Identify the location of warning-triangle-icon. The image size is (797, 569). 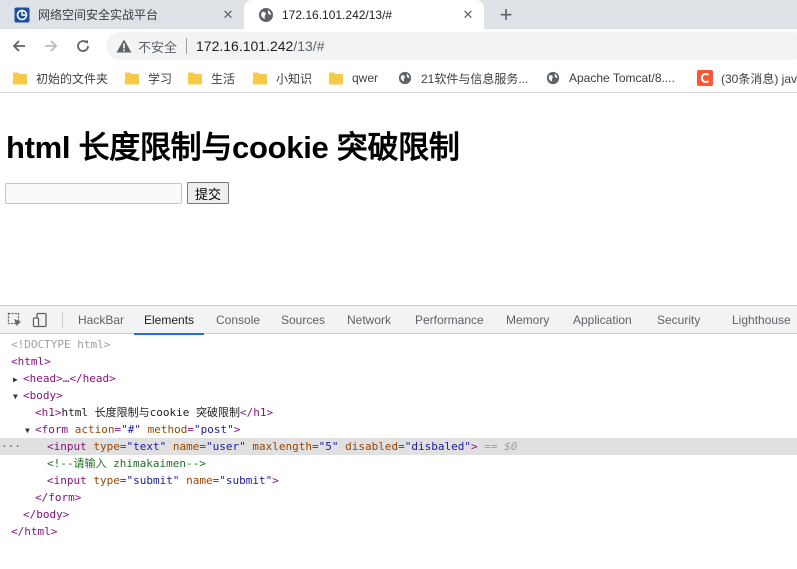
(124, 46).